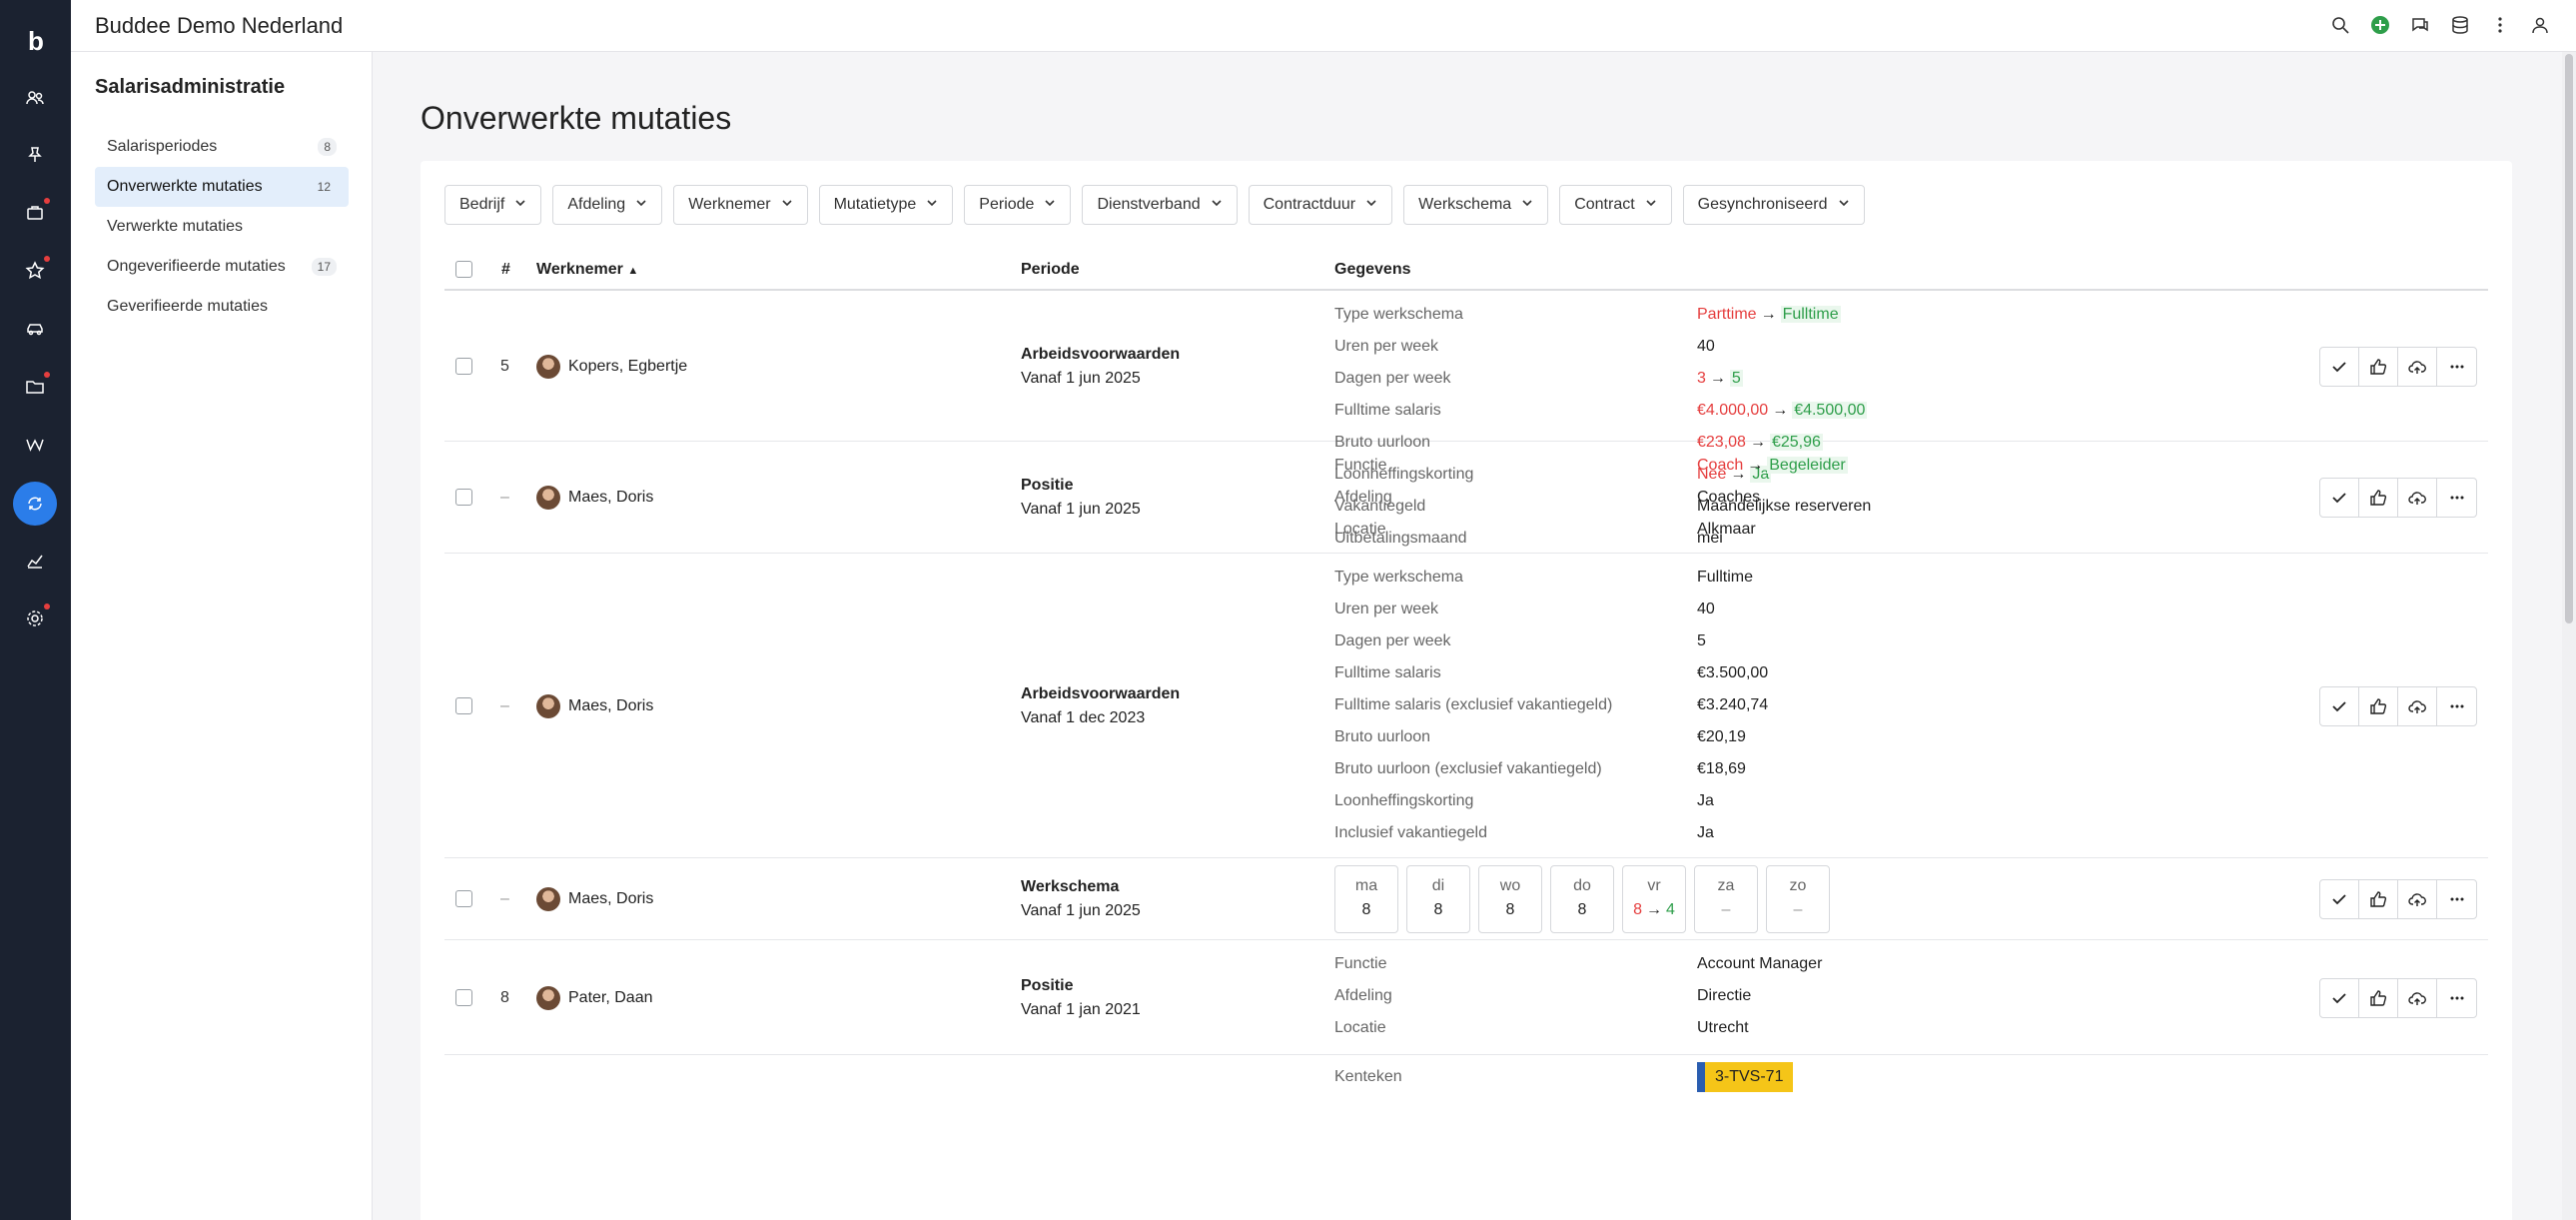 This screenshot has width=2576, height=1220. Describe the element at coordinates (1722, 737) in the screenshot. I see `field-value: €20,19` at that location.